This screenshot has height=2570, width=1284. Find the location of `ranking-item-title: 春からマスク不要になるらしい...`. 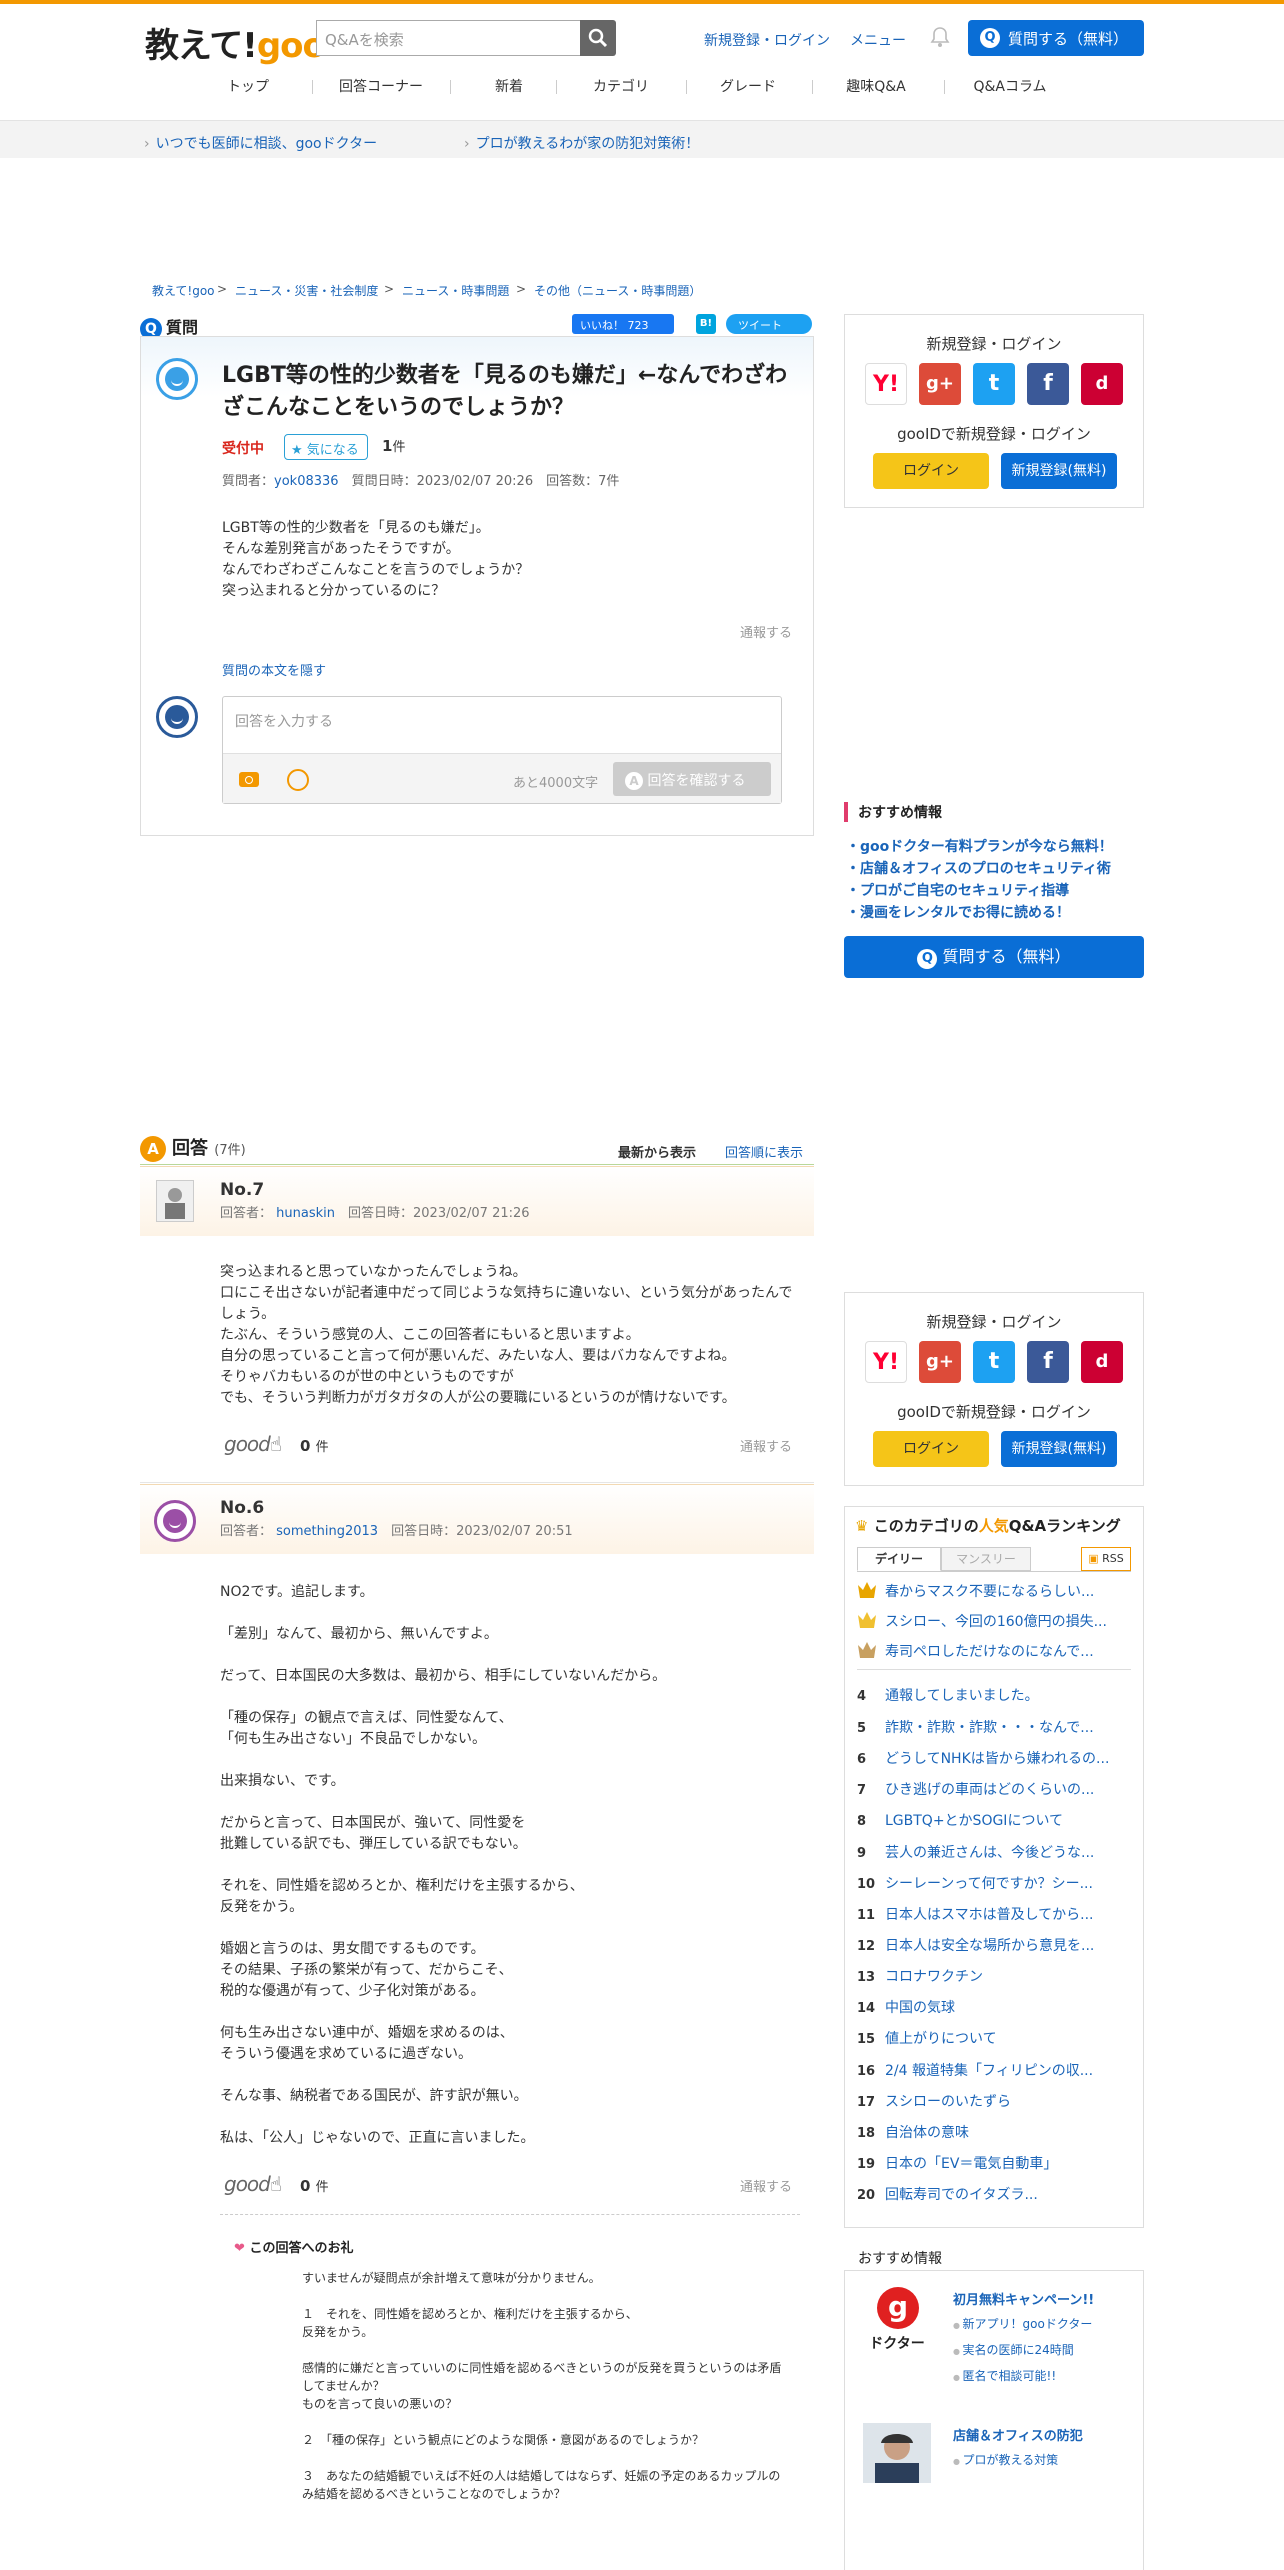

ranking-item-title: 春からマスク不要になるらしい... is located at coordinates (989, 1592).